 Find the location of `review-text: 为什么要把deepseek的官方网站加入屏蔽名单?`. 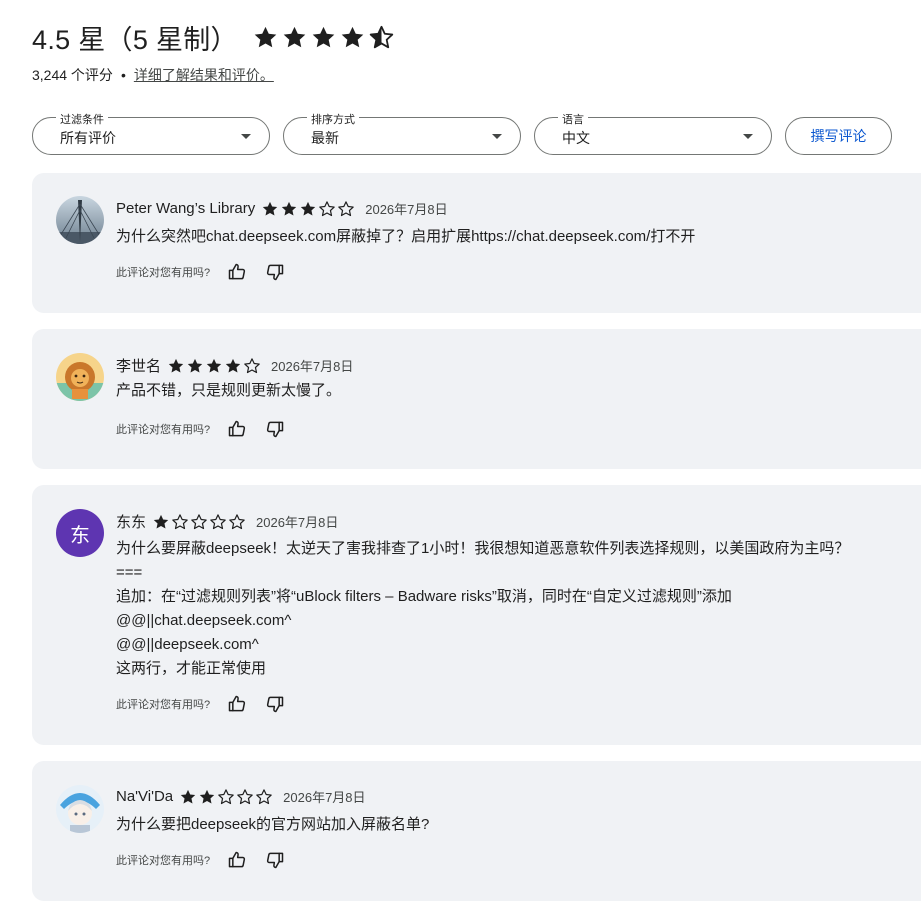

review-text: 为什么要把deepseek的官方网站加入屏蔽名单? is located at coordinates (273, 824).